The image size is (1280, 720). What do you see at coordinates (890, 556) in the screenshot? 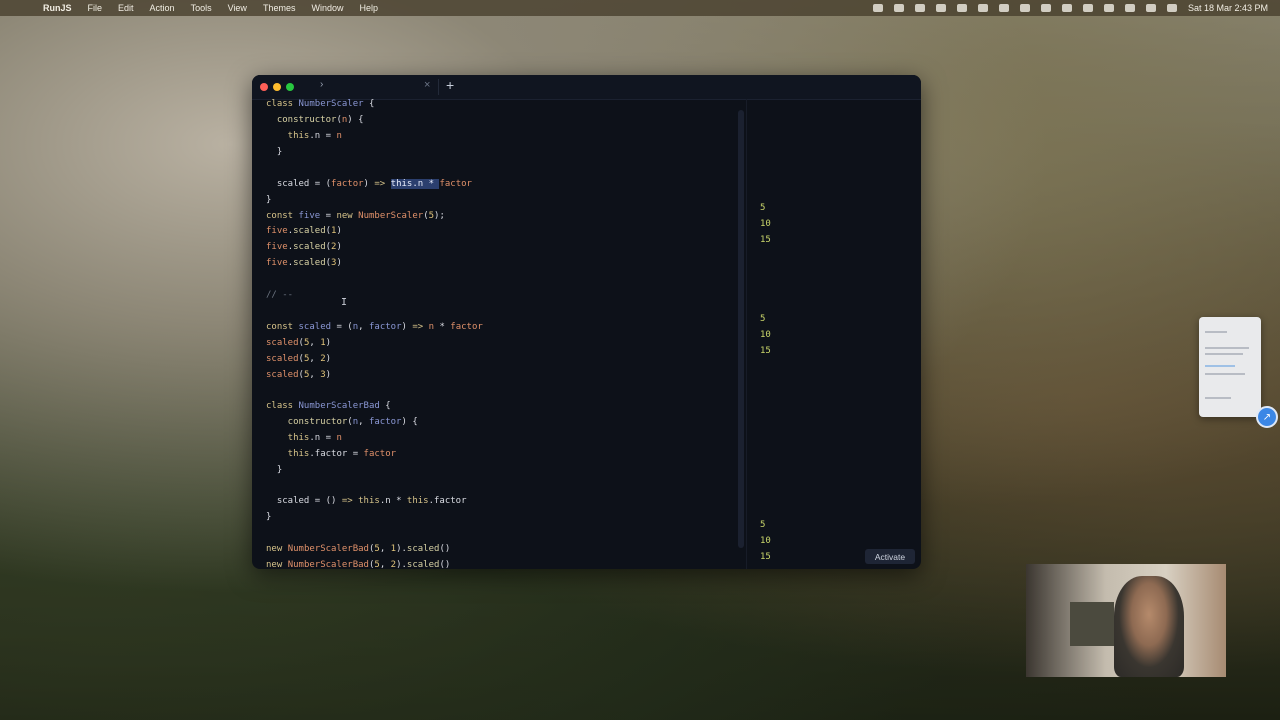
I see `activate-button: Activate` at bounding box center [890, 556].